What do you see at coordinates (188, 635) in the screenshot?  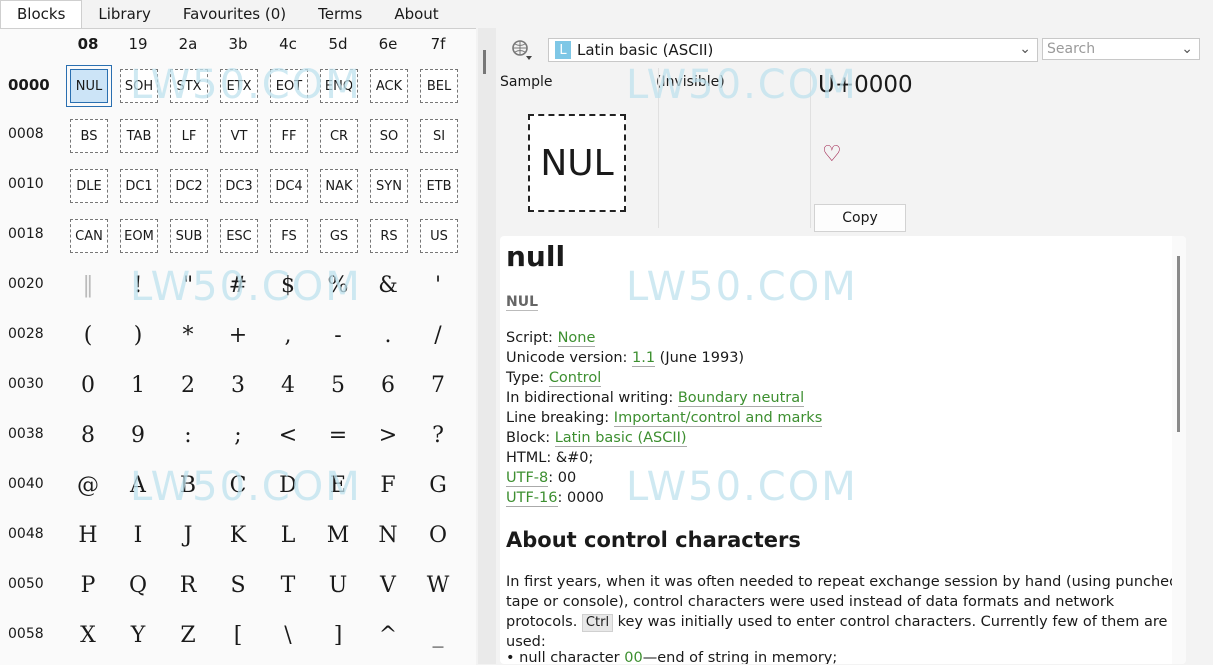 I see `character-cell: Z` at bounding box center [188, 635].